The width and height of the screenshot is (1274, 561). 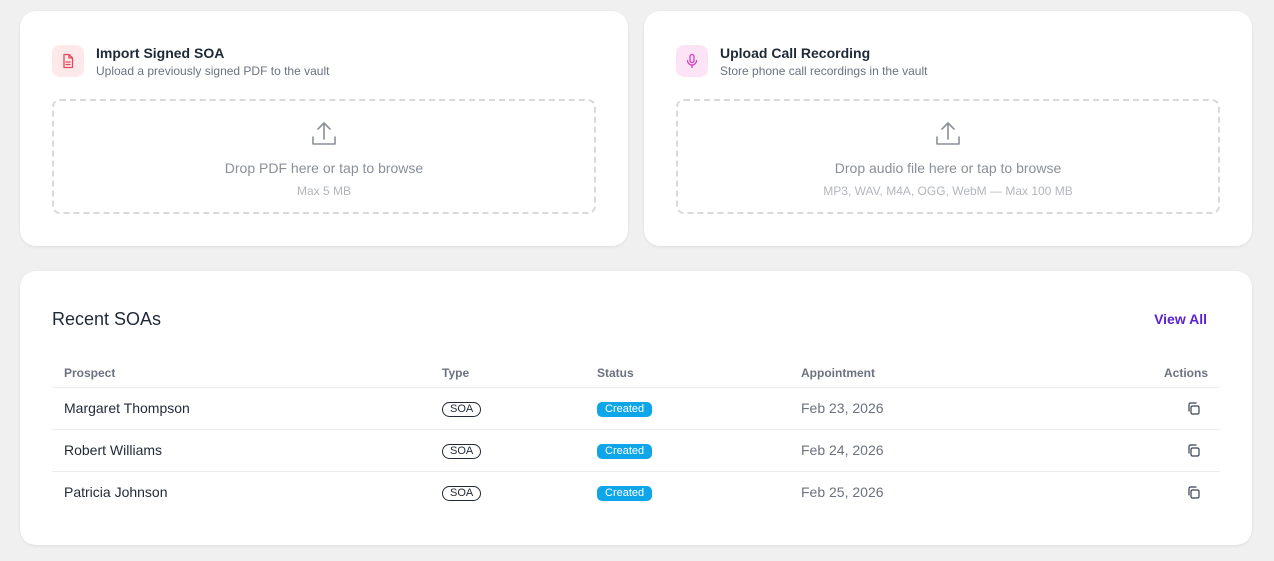 What do you see at coordinates (507, 373) in the screenshot?
I see `column-header-type: Type` at bounding box center [507, 373].